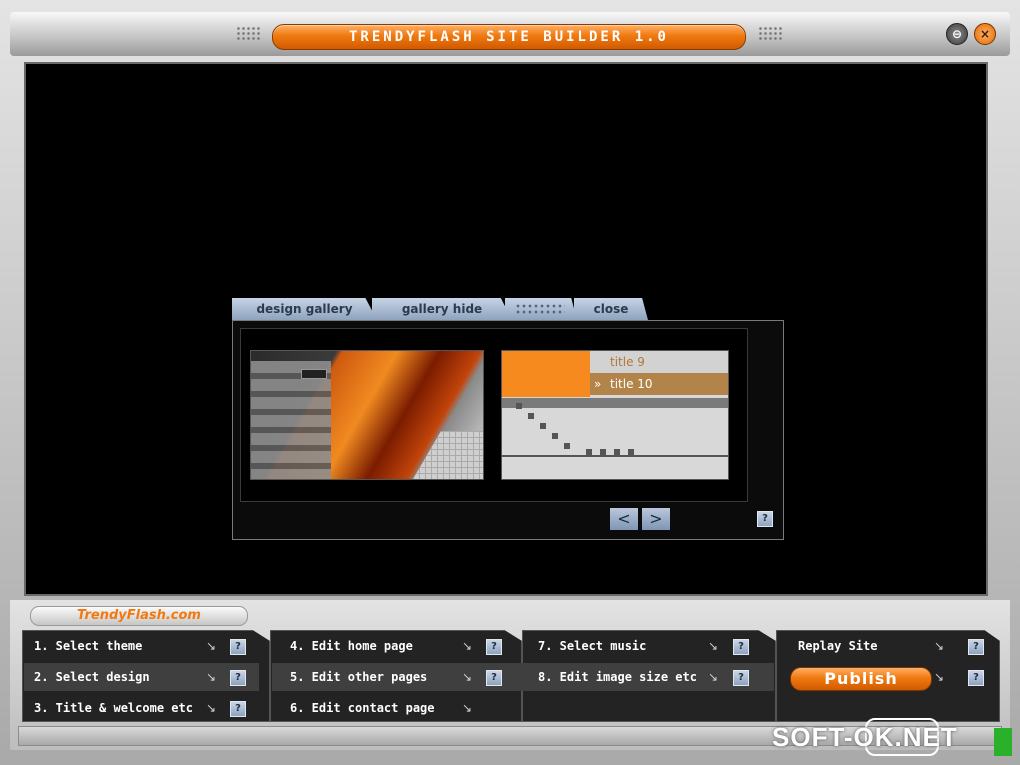 This screenshot has height=765, width=1020. What do you see at coordinates (865, 737) in the screenshot?
I see `watermark: SOFT-OK.NET` at bounding box center [865, 737].